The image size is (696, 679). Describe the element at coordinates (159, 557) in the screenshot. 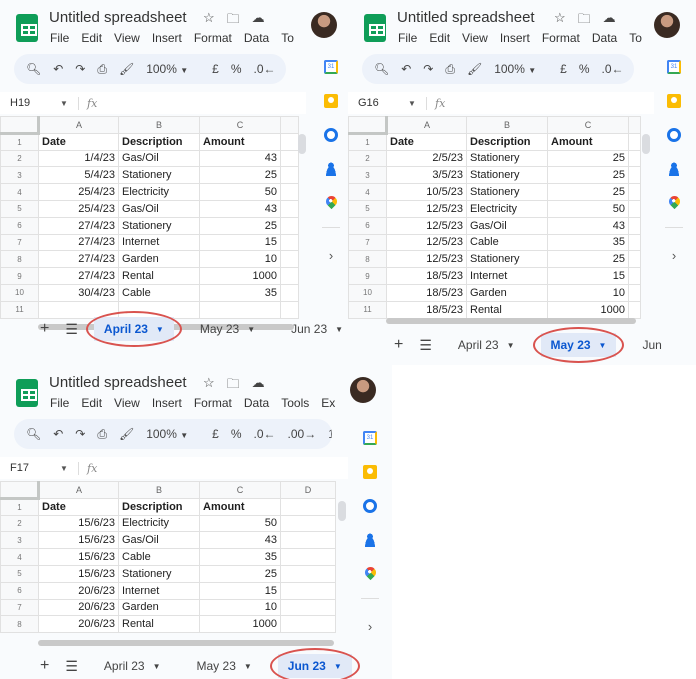

I see `cell: Cable` at that location.